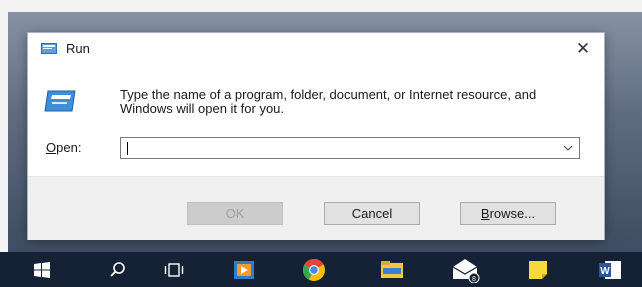  I want to click on word-icon: W, so click(610, 270).